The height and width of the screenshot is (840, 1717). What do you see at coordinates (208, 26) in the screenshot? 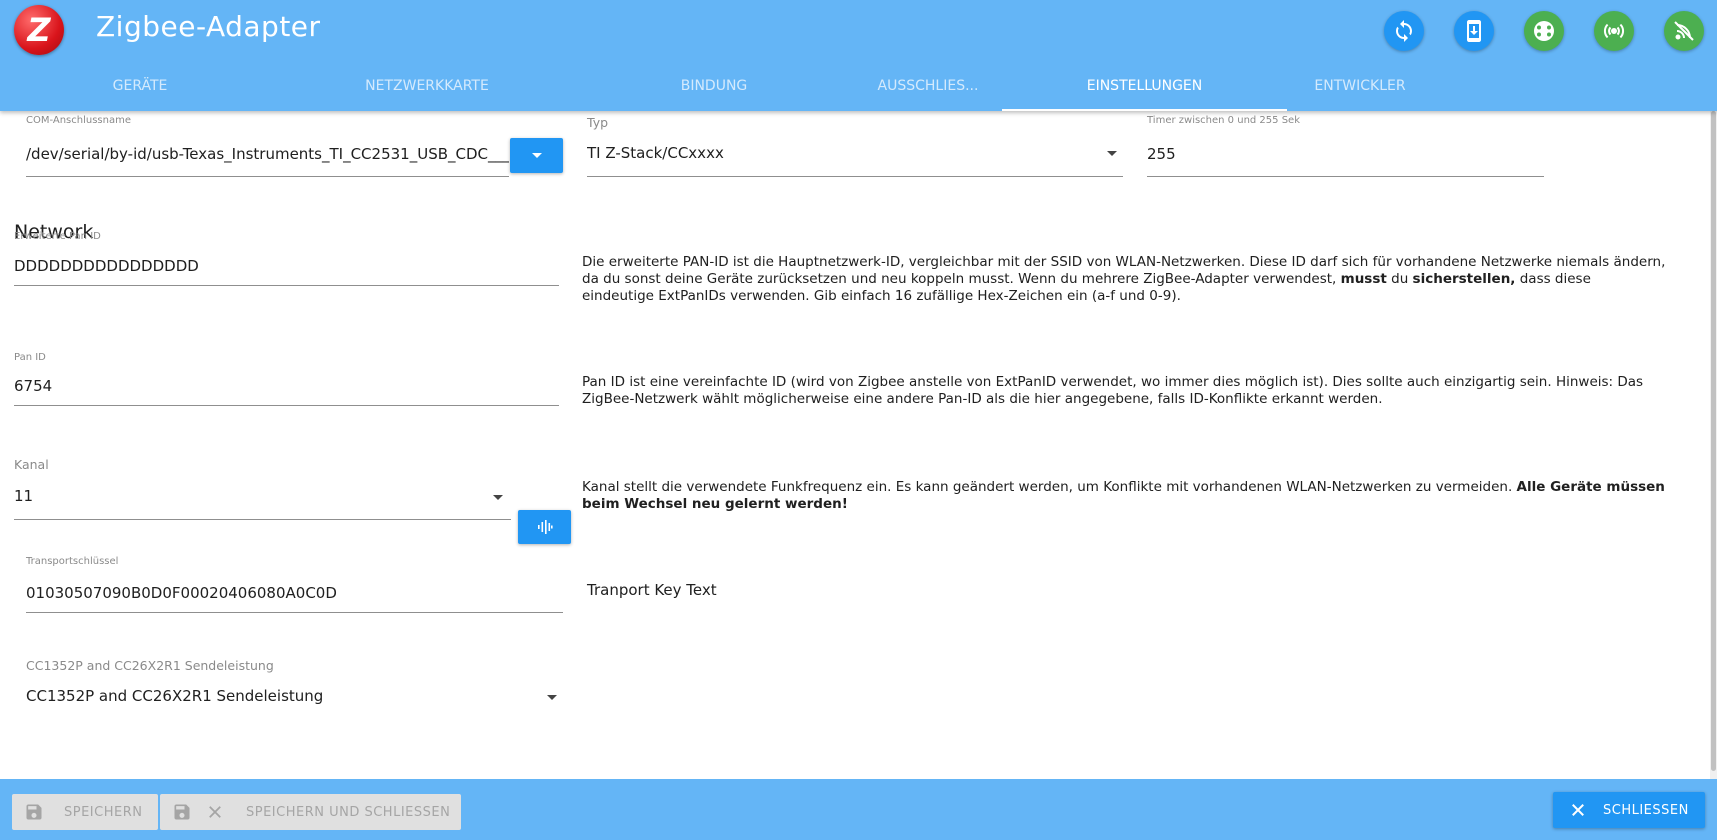
I see `app-title: Zigbee-Adapter` at bounding box center [208, 26].